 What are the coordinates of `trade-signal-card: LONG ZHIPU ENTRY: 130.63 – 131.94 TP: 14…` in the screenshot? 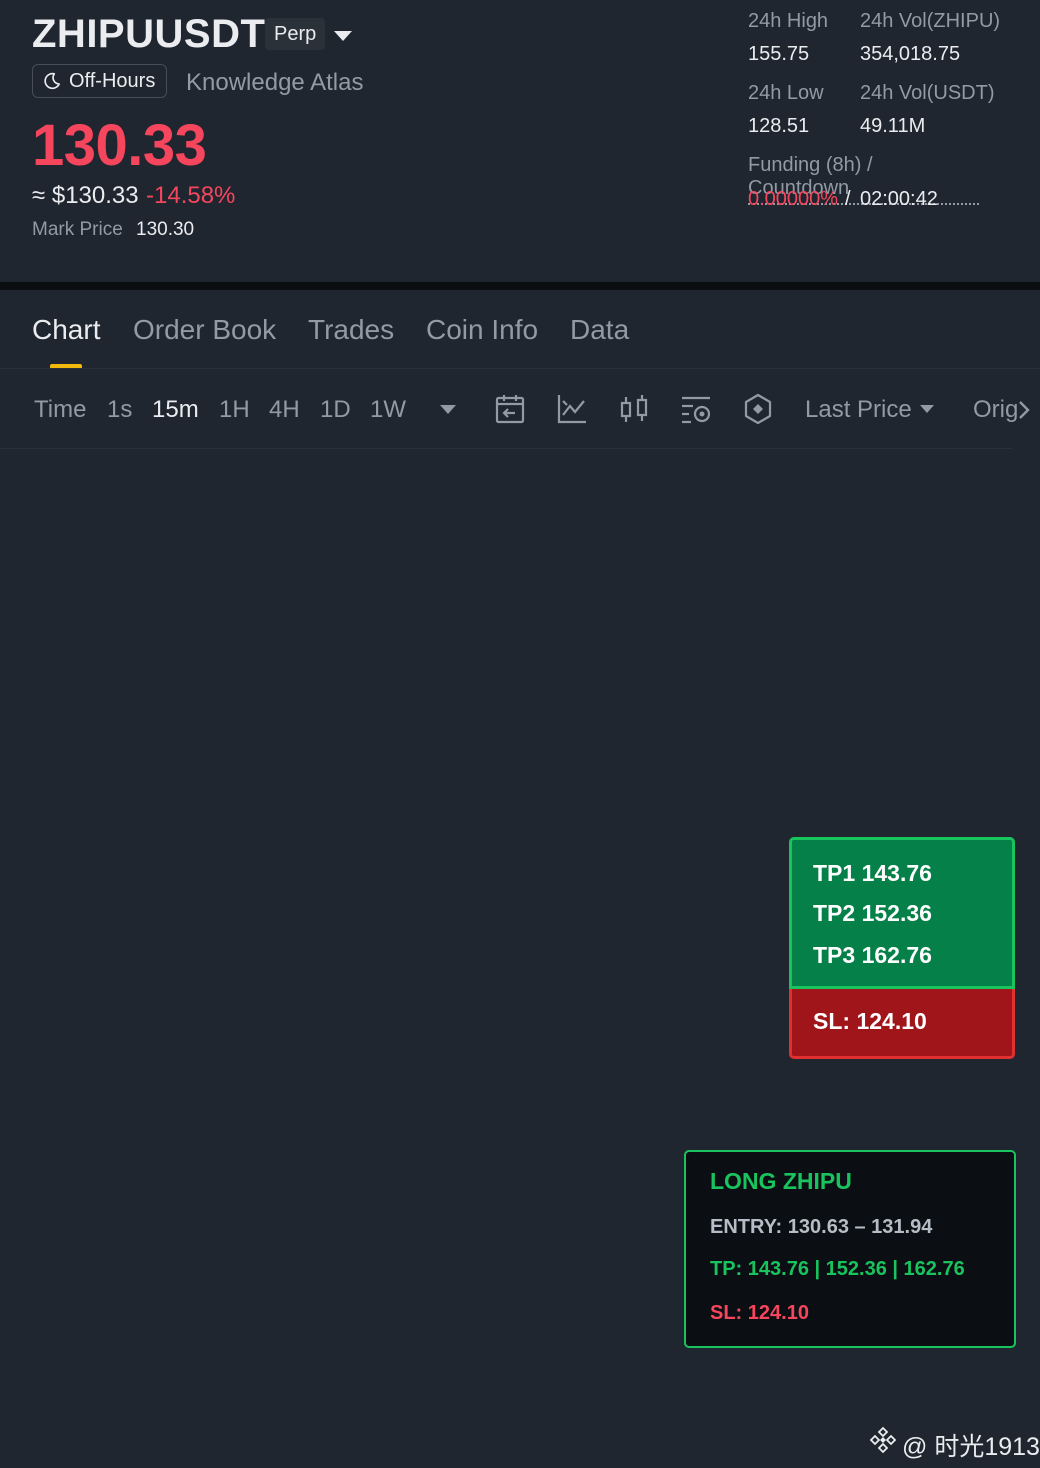 It's located at (850, 1249).